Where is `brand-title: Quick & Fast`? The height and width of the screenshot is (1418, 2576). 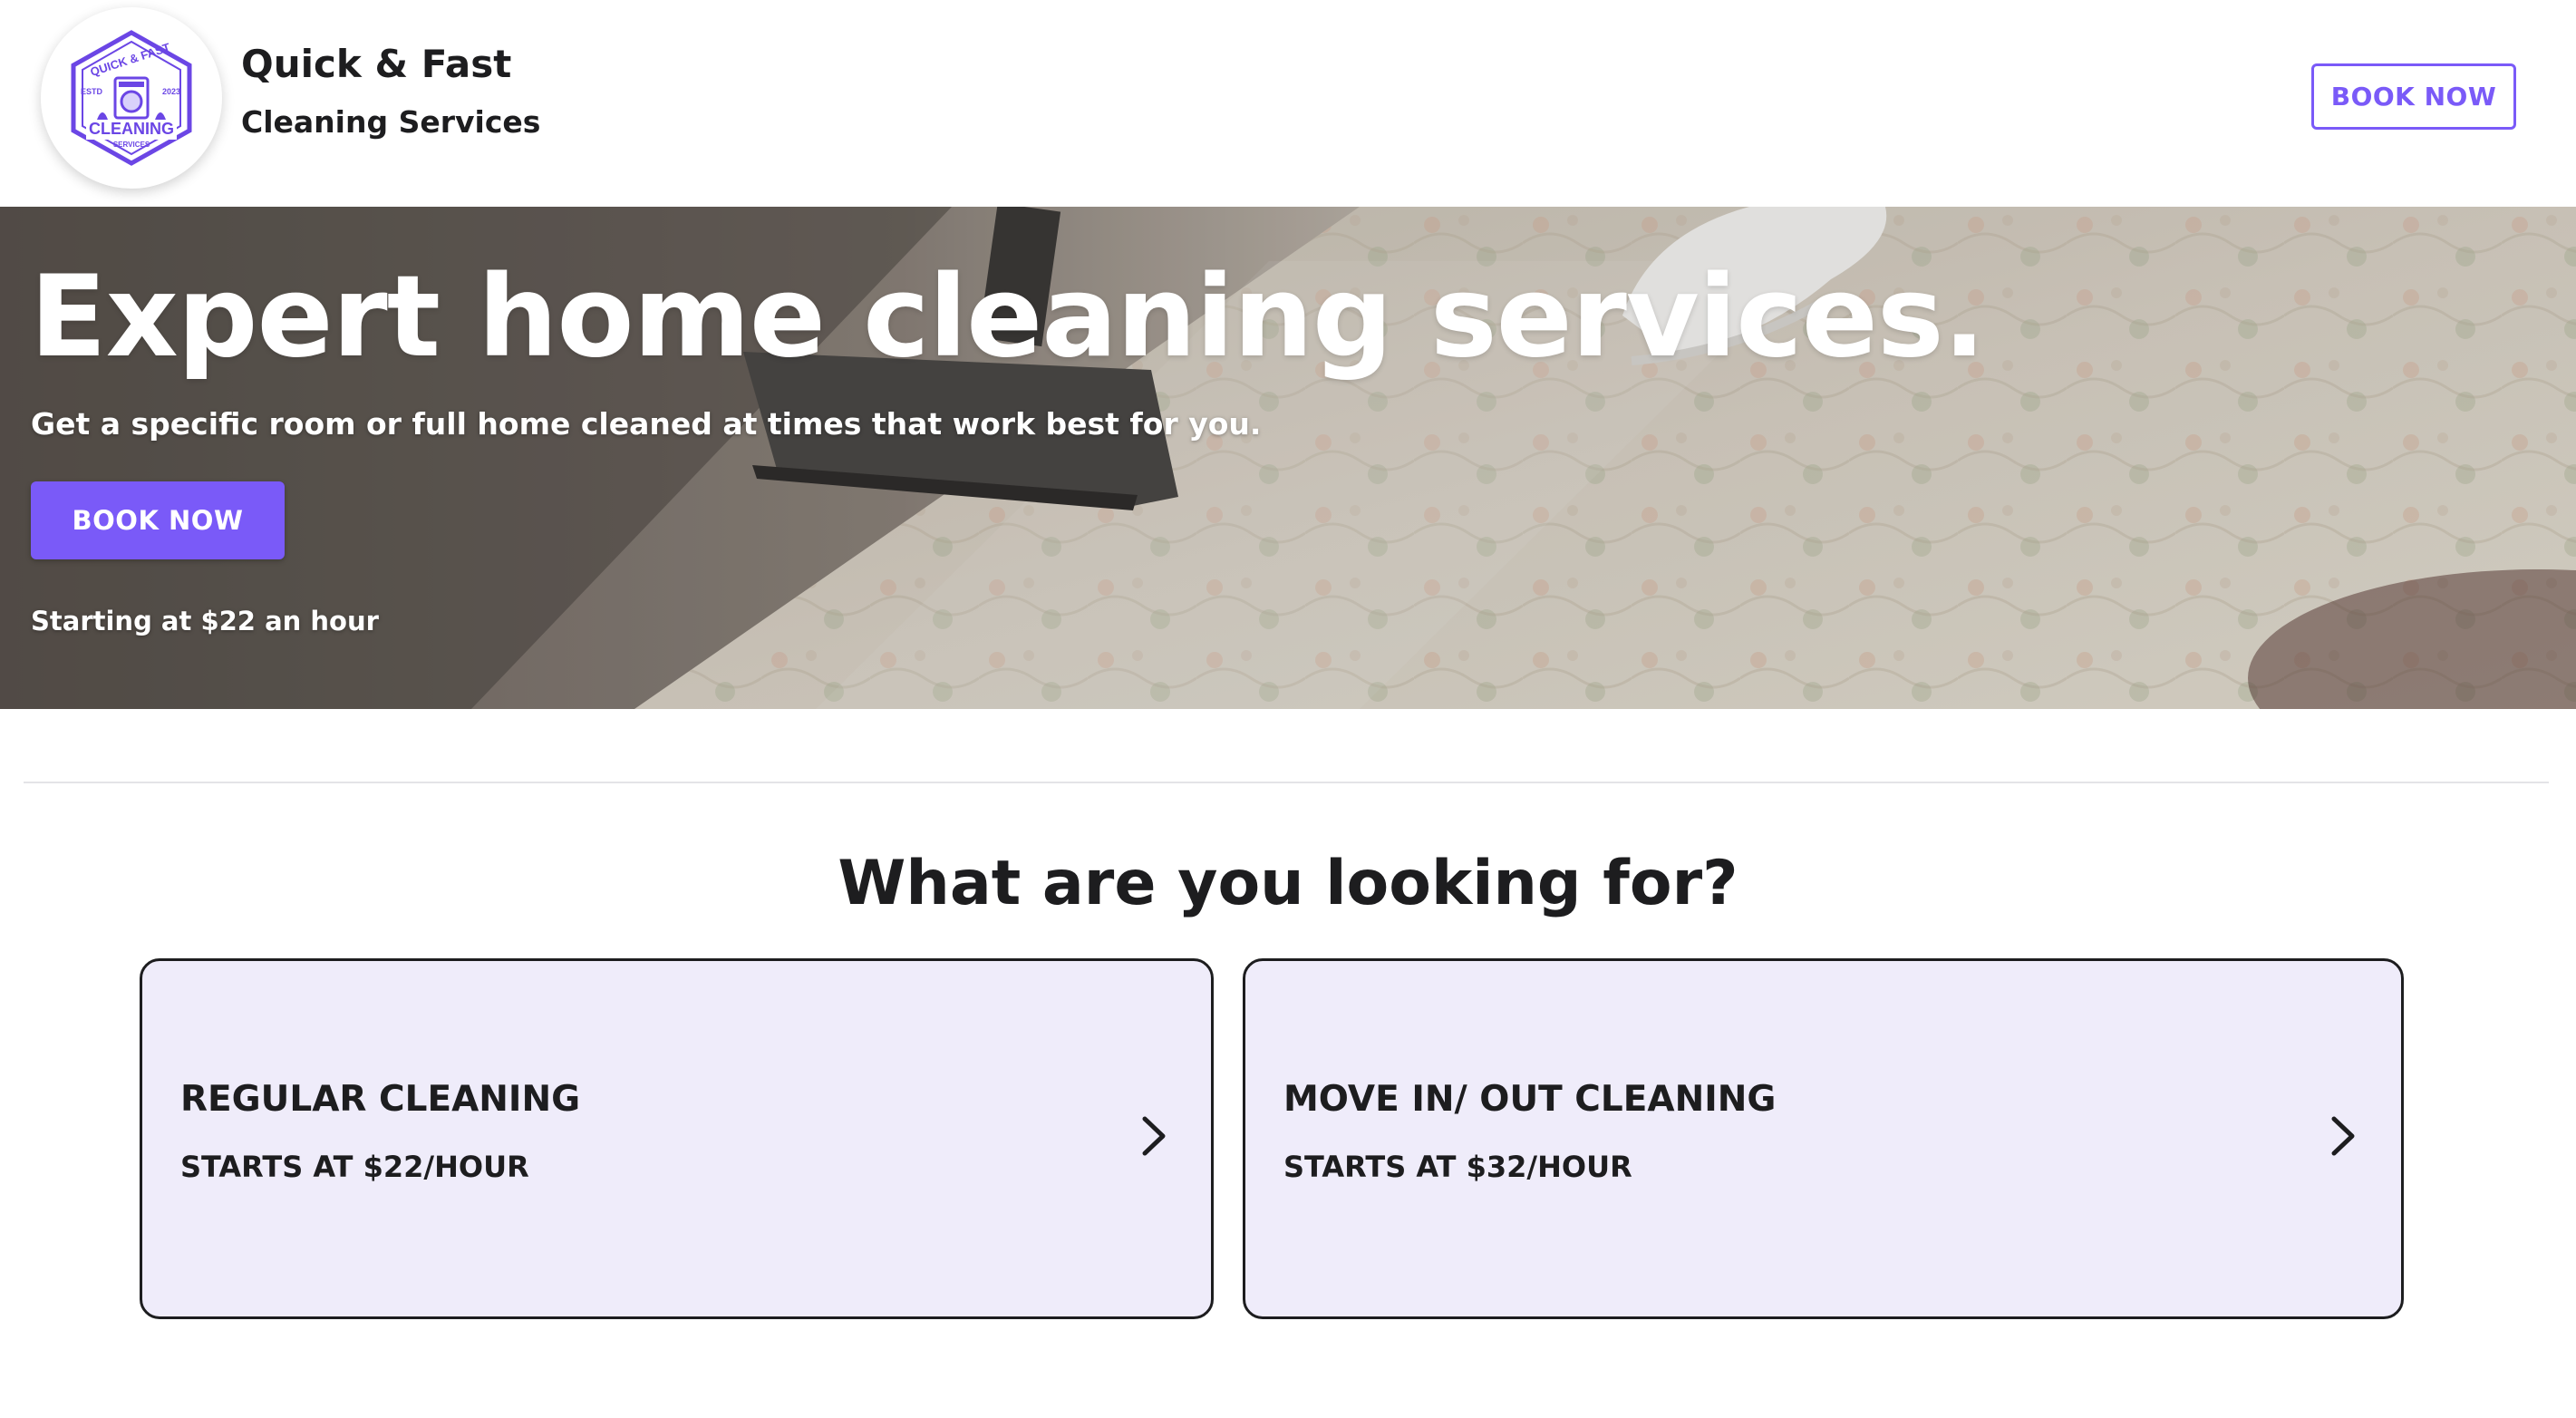 brand-title: Quick & Fast is located at coordinates (376, 64).